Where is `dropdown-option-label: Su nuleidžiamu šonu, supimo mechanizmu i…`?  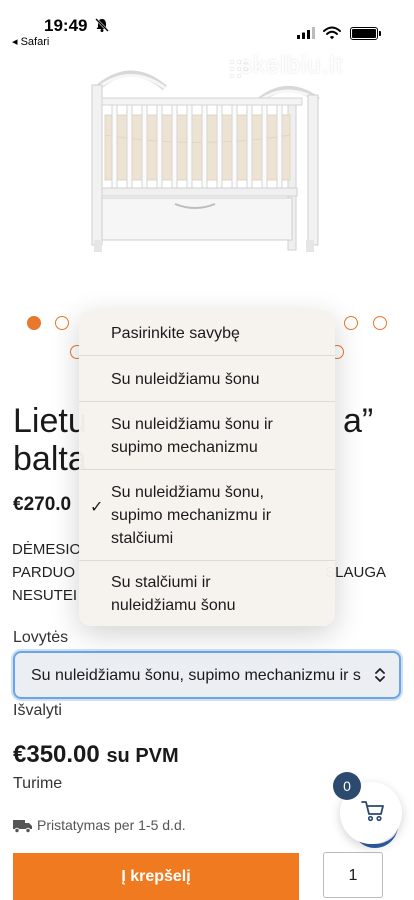 dropdown-option-label: Su nuleidžiamu šonu, supimo mechanizmu i… is located at coordinates (191, 515).